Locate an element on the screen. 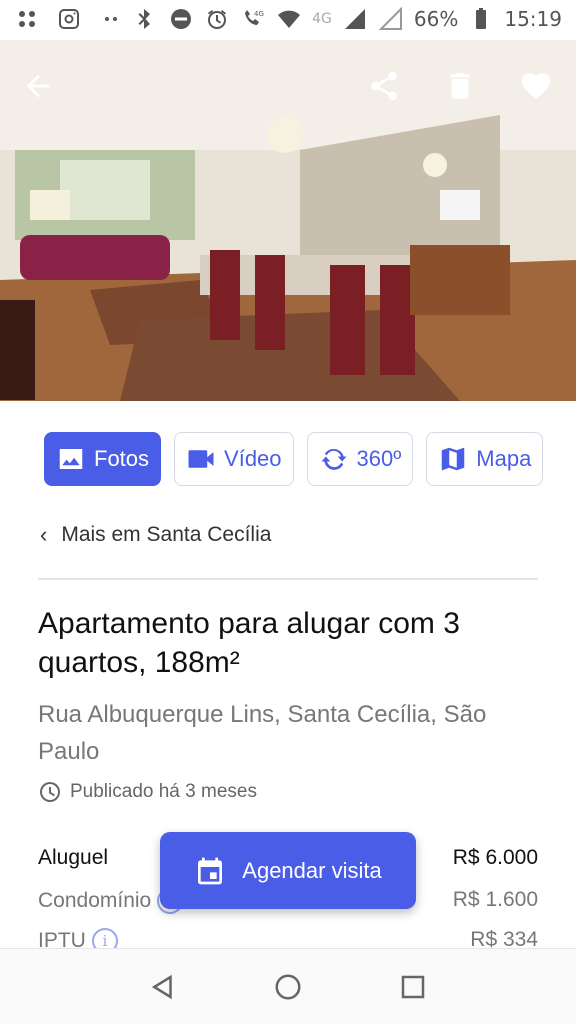  price-value: R$ 6.000 is located at coordinates (495, 857).